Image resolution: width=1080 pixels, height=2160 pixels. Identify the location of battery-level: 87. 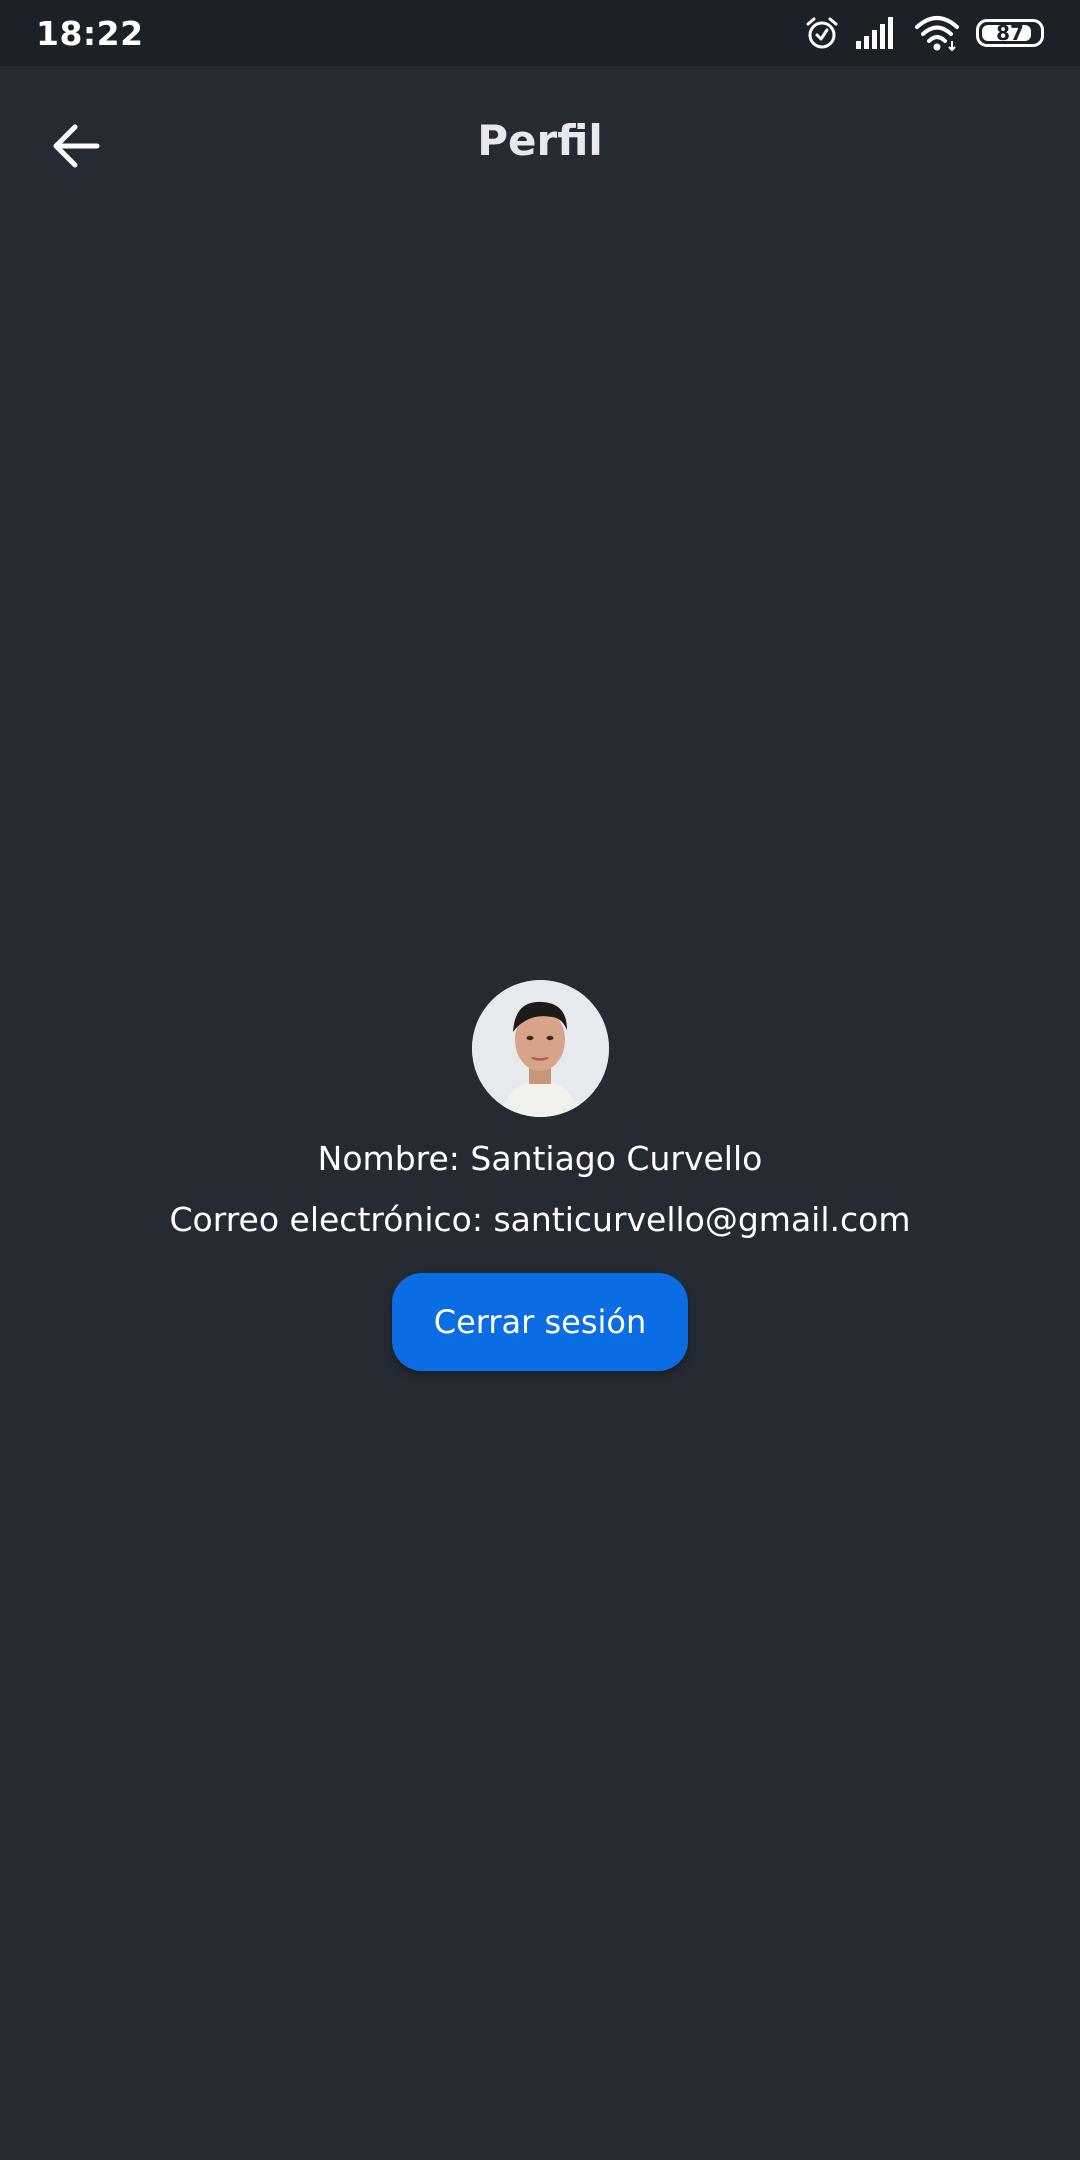
(1010, 33).